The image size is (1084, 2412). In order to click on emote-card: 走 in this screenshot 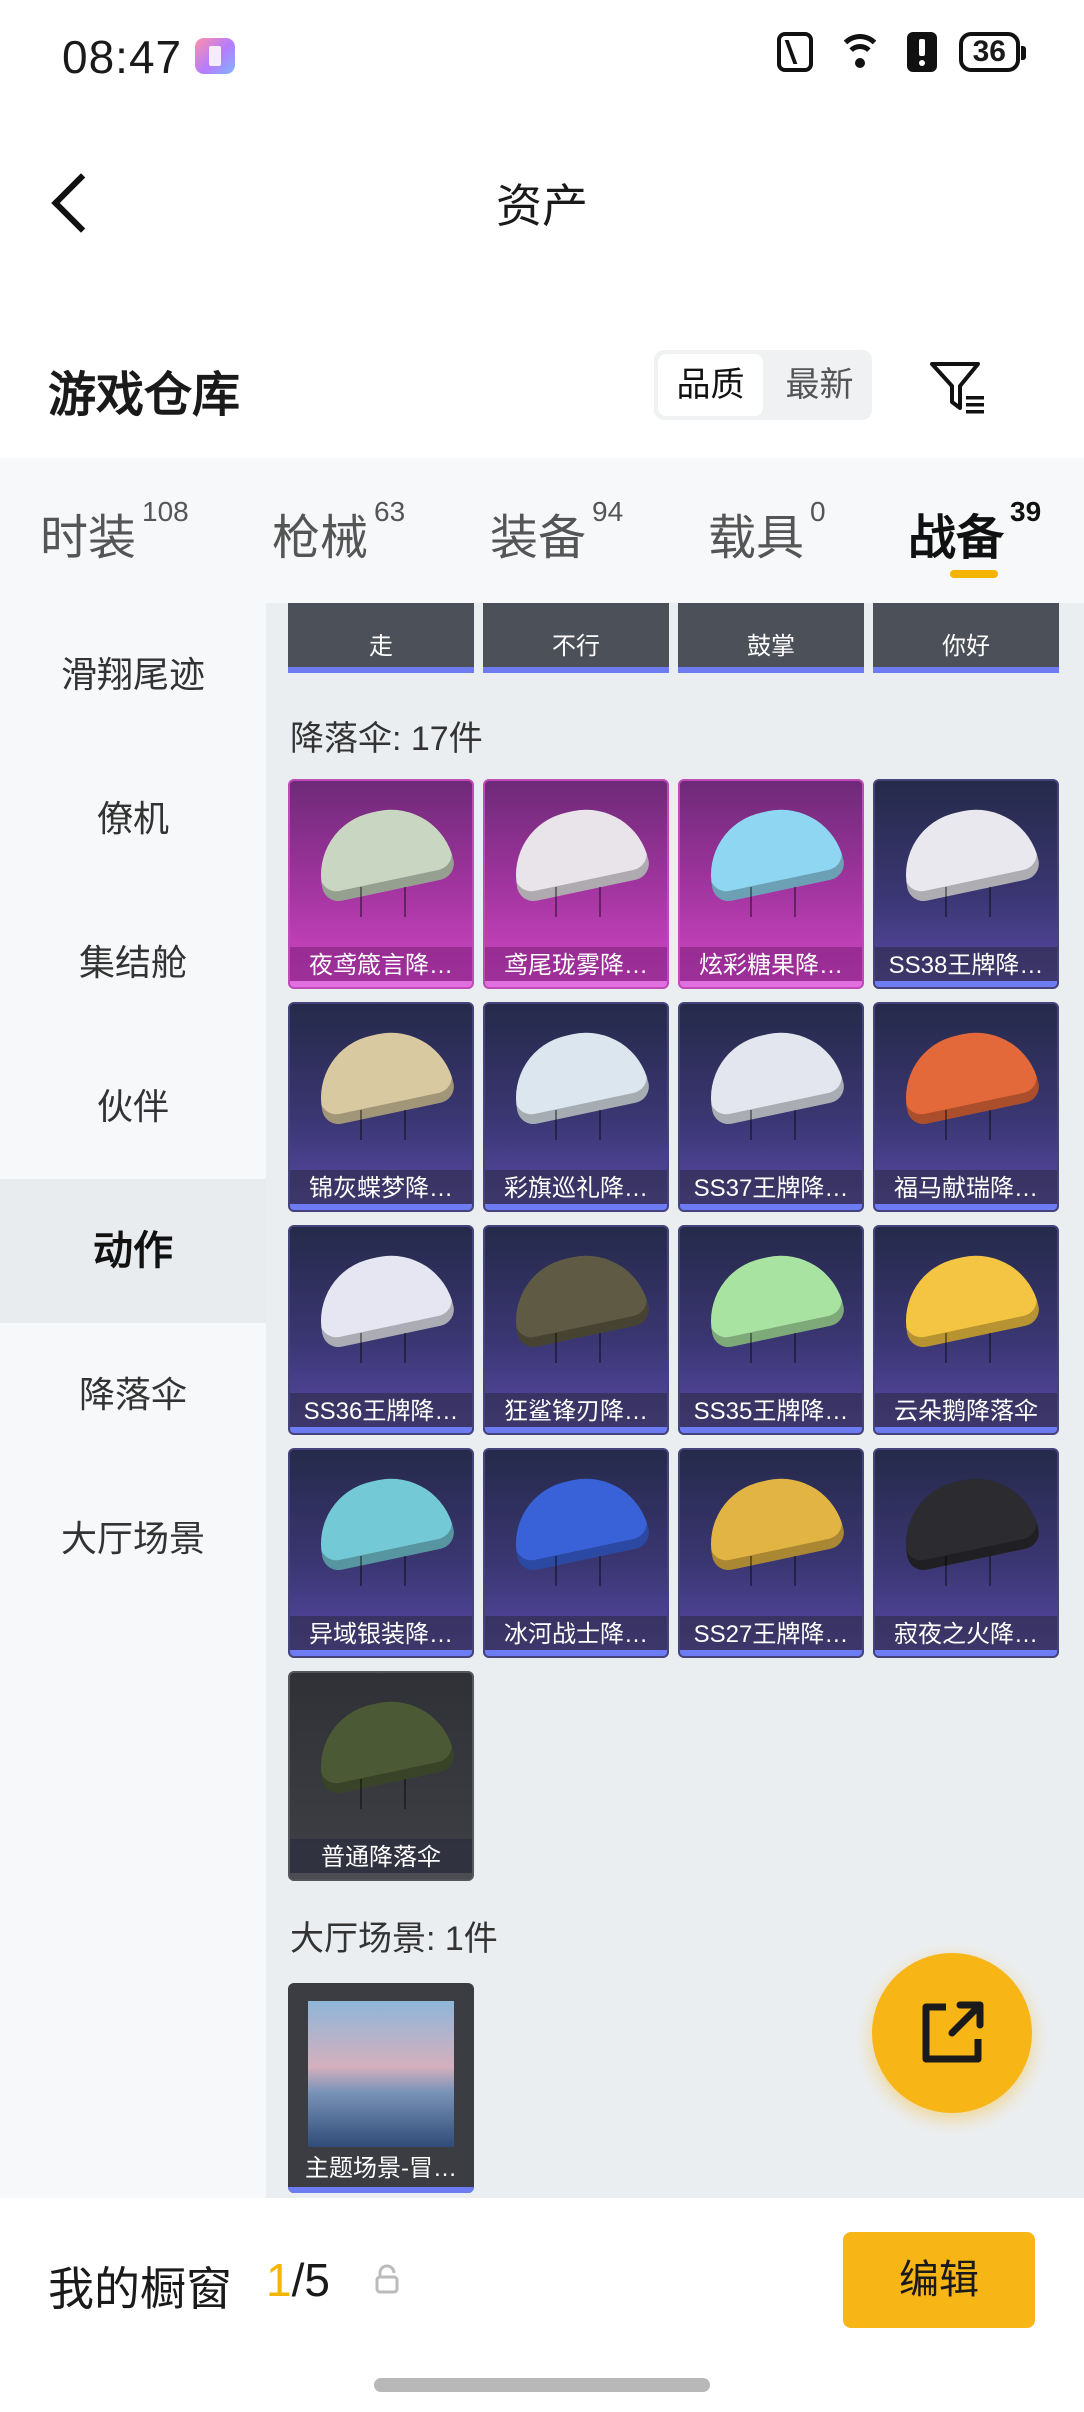, I will do `click(381, 638)`.